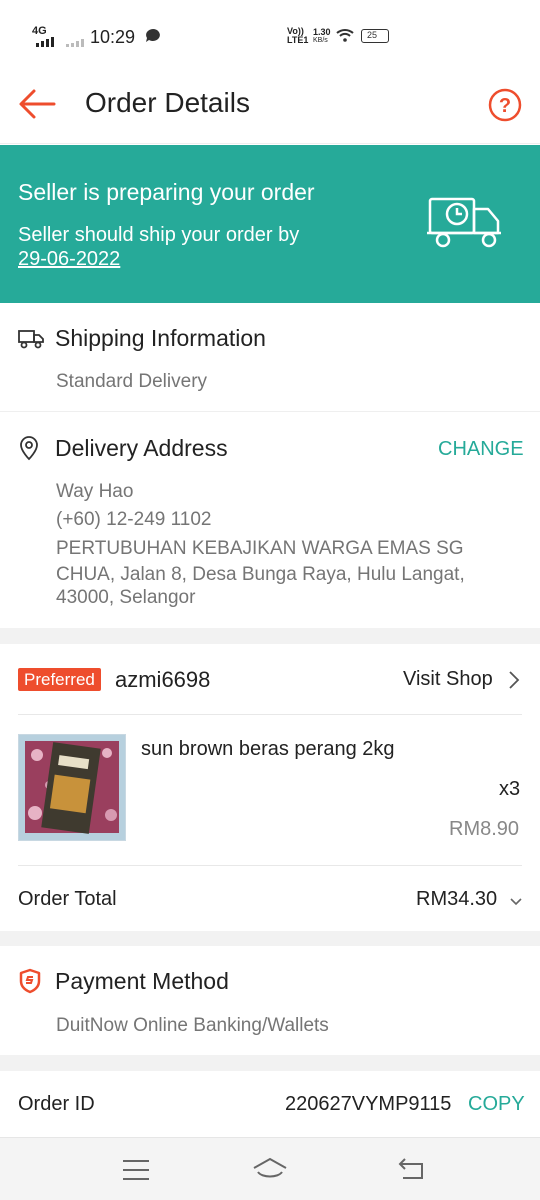 The image size is (540, 1200). What do you see at coordinates (368, 1104) in the screenshot?
I see `order-id-value: 220627VYMP9115` at bounding box center [368, 1104].